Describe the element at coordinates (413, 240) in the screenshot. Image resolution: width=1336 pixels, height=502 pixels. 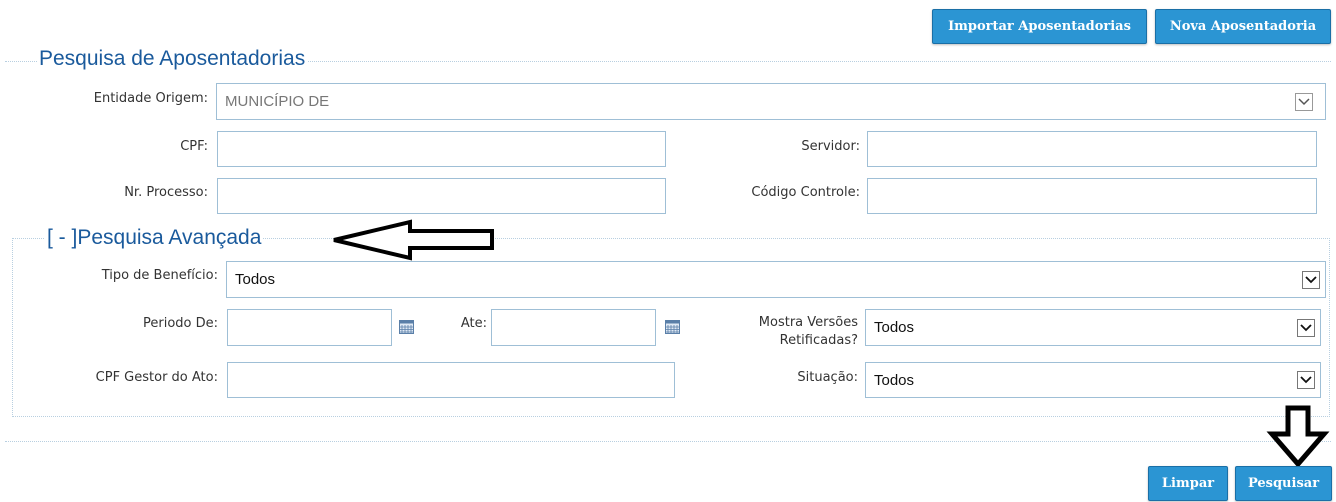
I see `left-arrow-annotation` at that location.